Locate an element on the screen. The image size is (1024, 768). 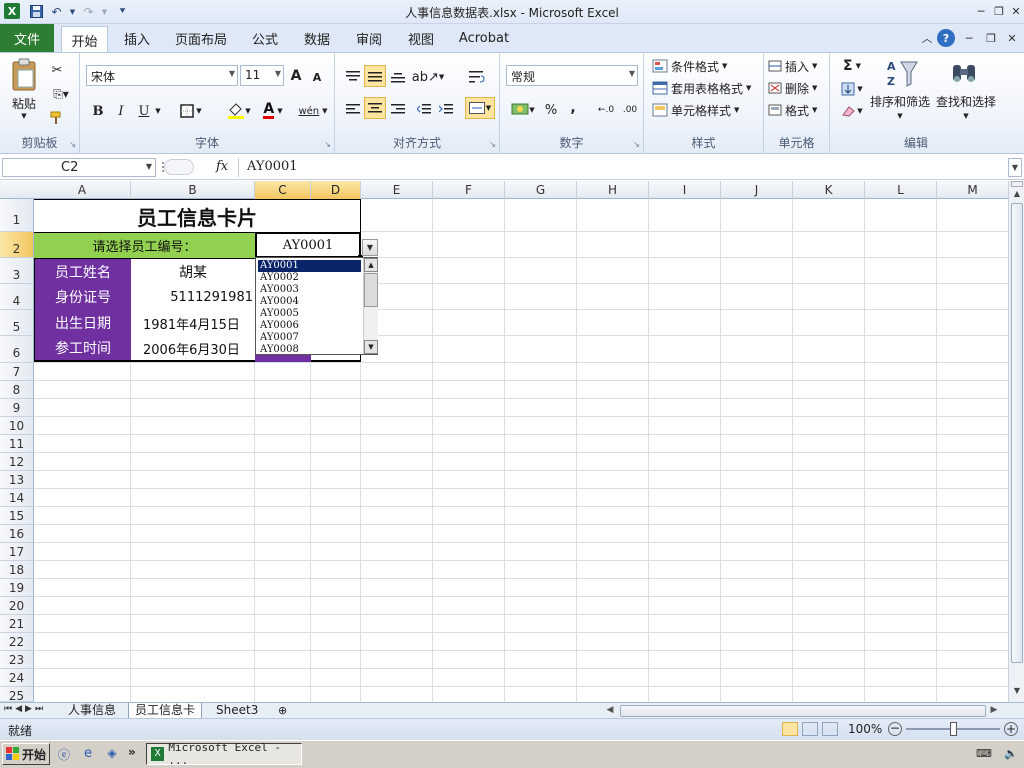
row-header-18: 18 is located at coordinates (17, 570).